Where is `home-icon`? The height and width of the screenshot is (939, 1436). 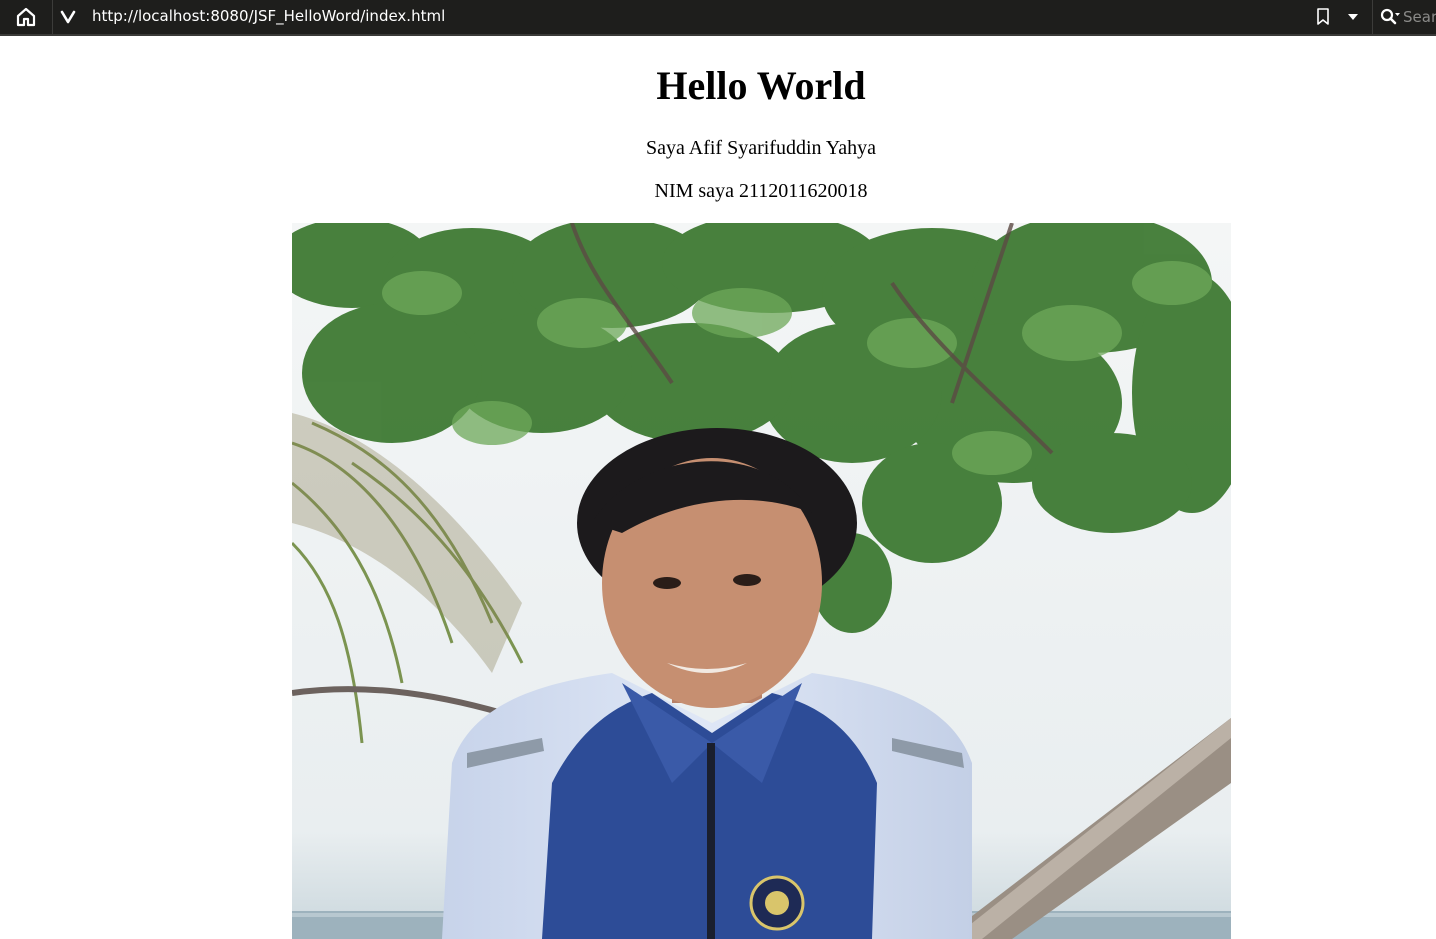 home-icon is located at coordinates (26, 17).